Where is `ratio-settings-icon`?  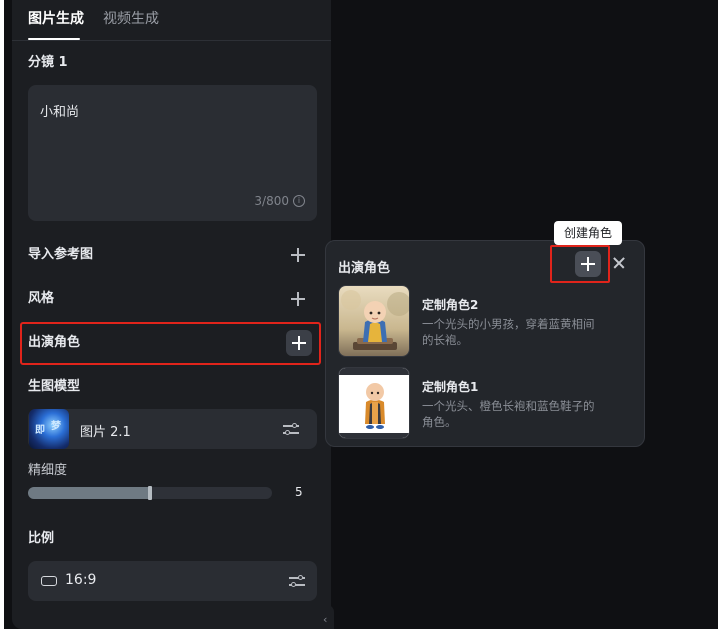 ratio-settings-icon is located at coordinates (297, 581).